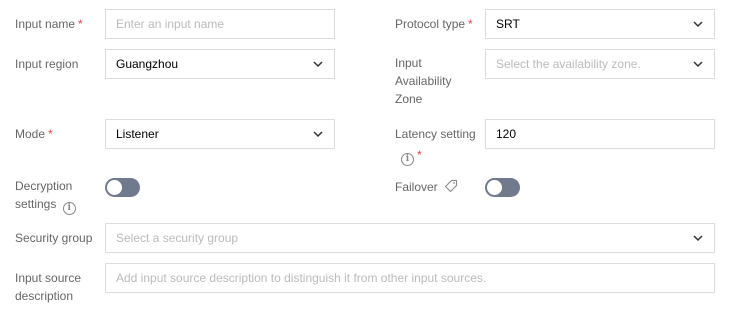 This screenshot has width=749, height=315. Describe the element at coordinates (434, 24) in the screenshot. I see `protocol-type-label: Protocol type *` at that location.